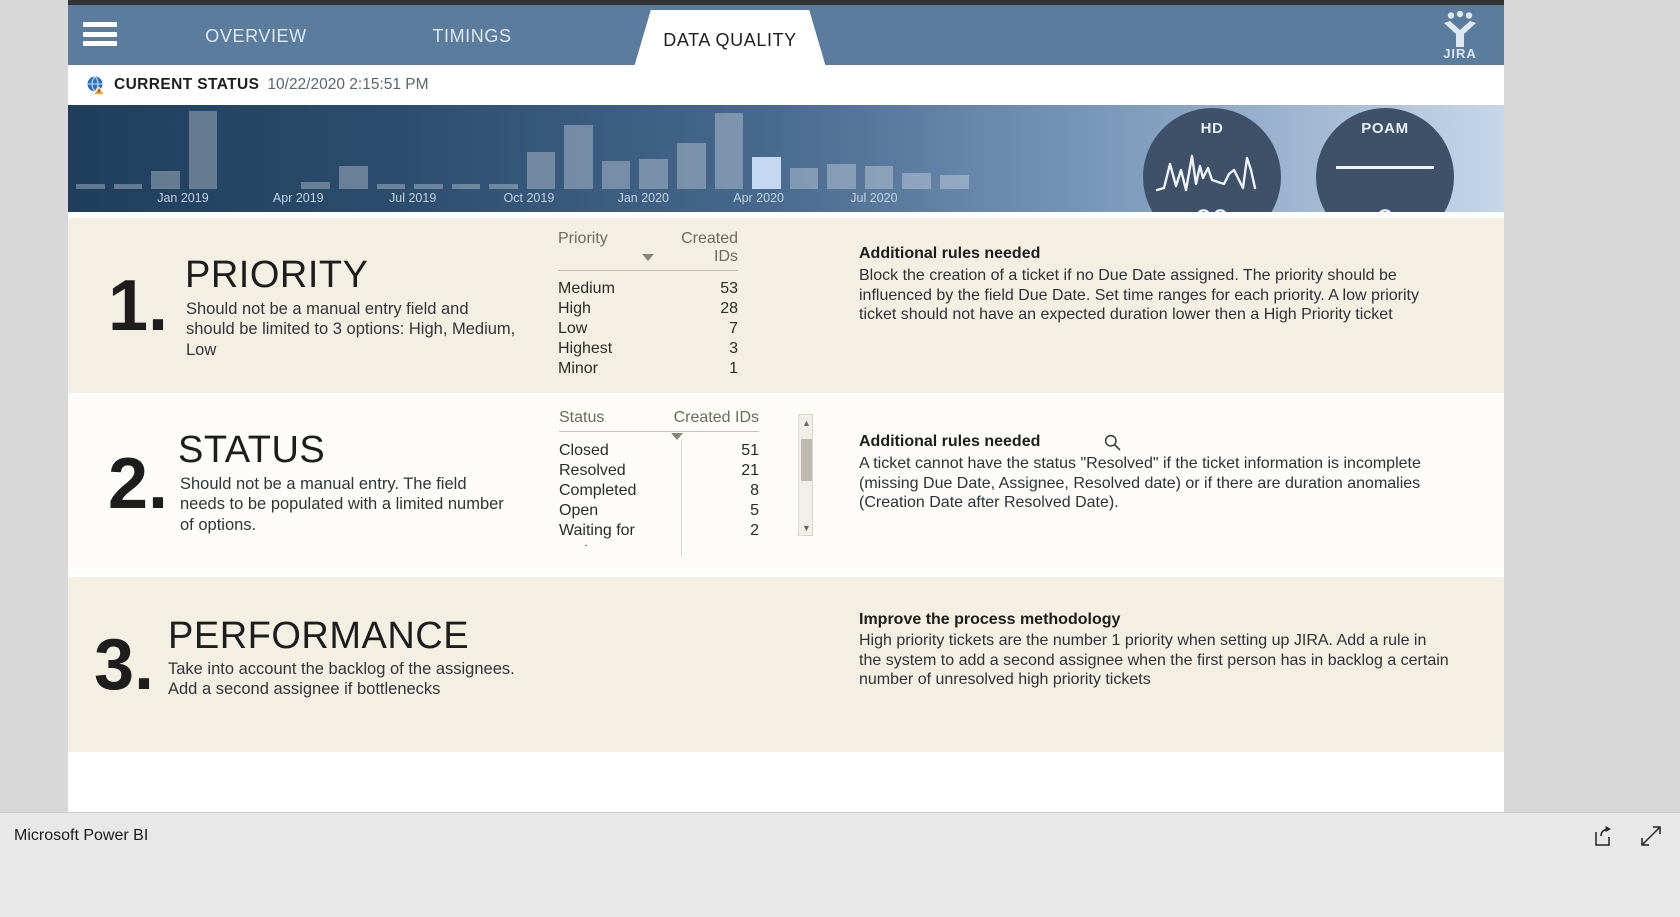 This screenshot has height=917, width=1680. I want to click on current-status-bar: CURRENT STATUS 10/22/2020 2:15:51 PM, so click(786, 85).